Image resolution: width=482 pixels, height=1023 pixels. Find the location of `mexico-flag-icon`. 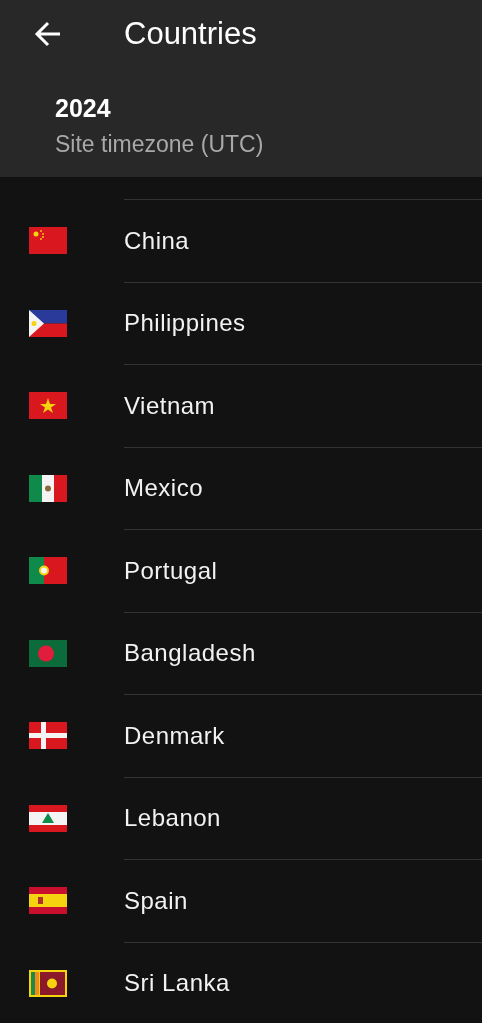

mexico-flag-icon is located at coordinates (48, 488).